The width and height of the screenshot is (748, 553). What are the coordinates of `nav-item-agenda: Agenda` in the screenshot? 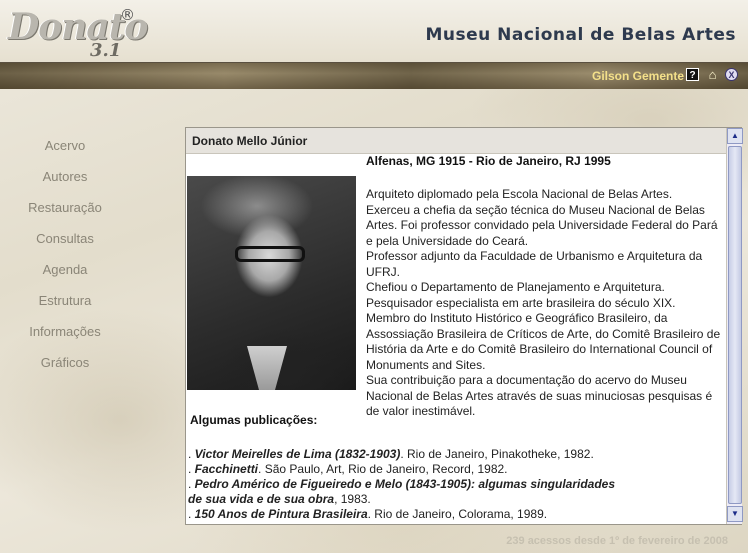 It's located at (65, 269).